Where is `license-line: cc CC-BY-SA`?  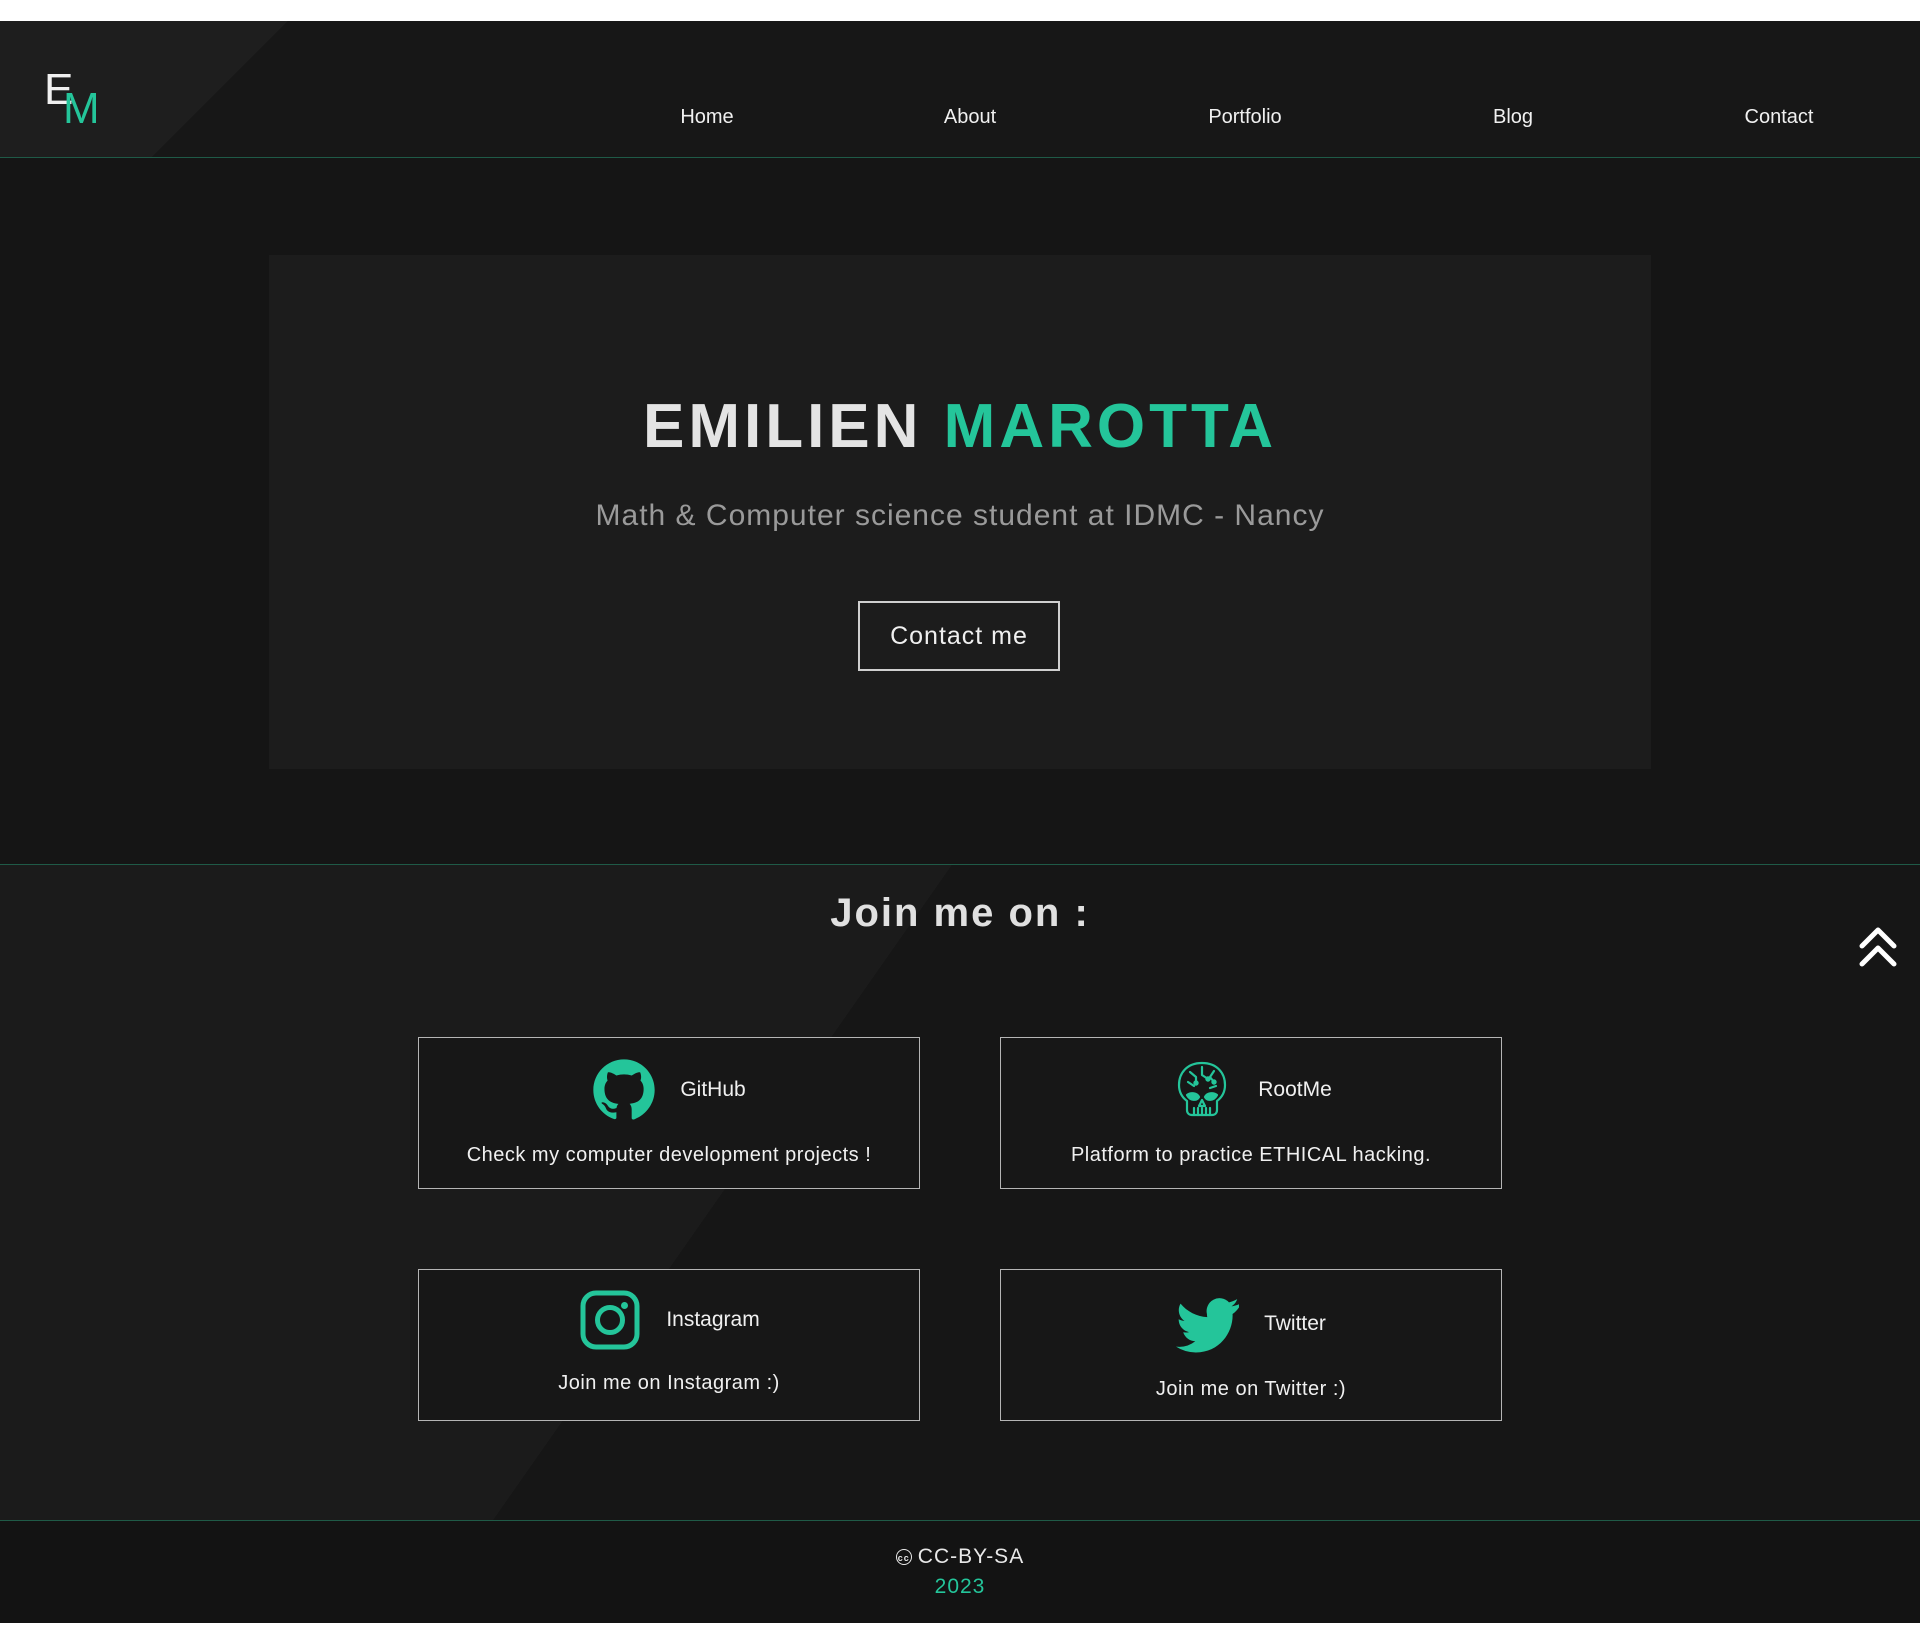
license-line: cc CC-BY-SA is located at coordinates (960, 1557).